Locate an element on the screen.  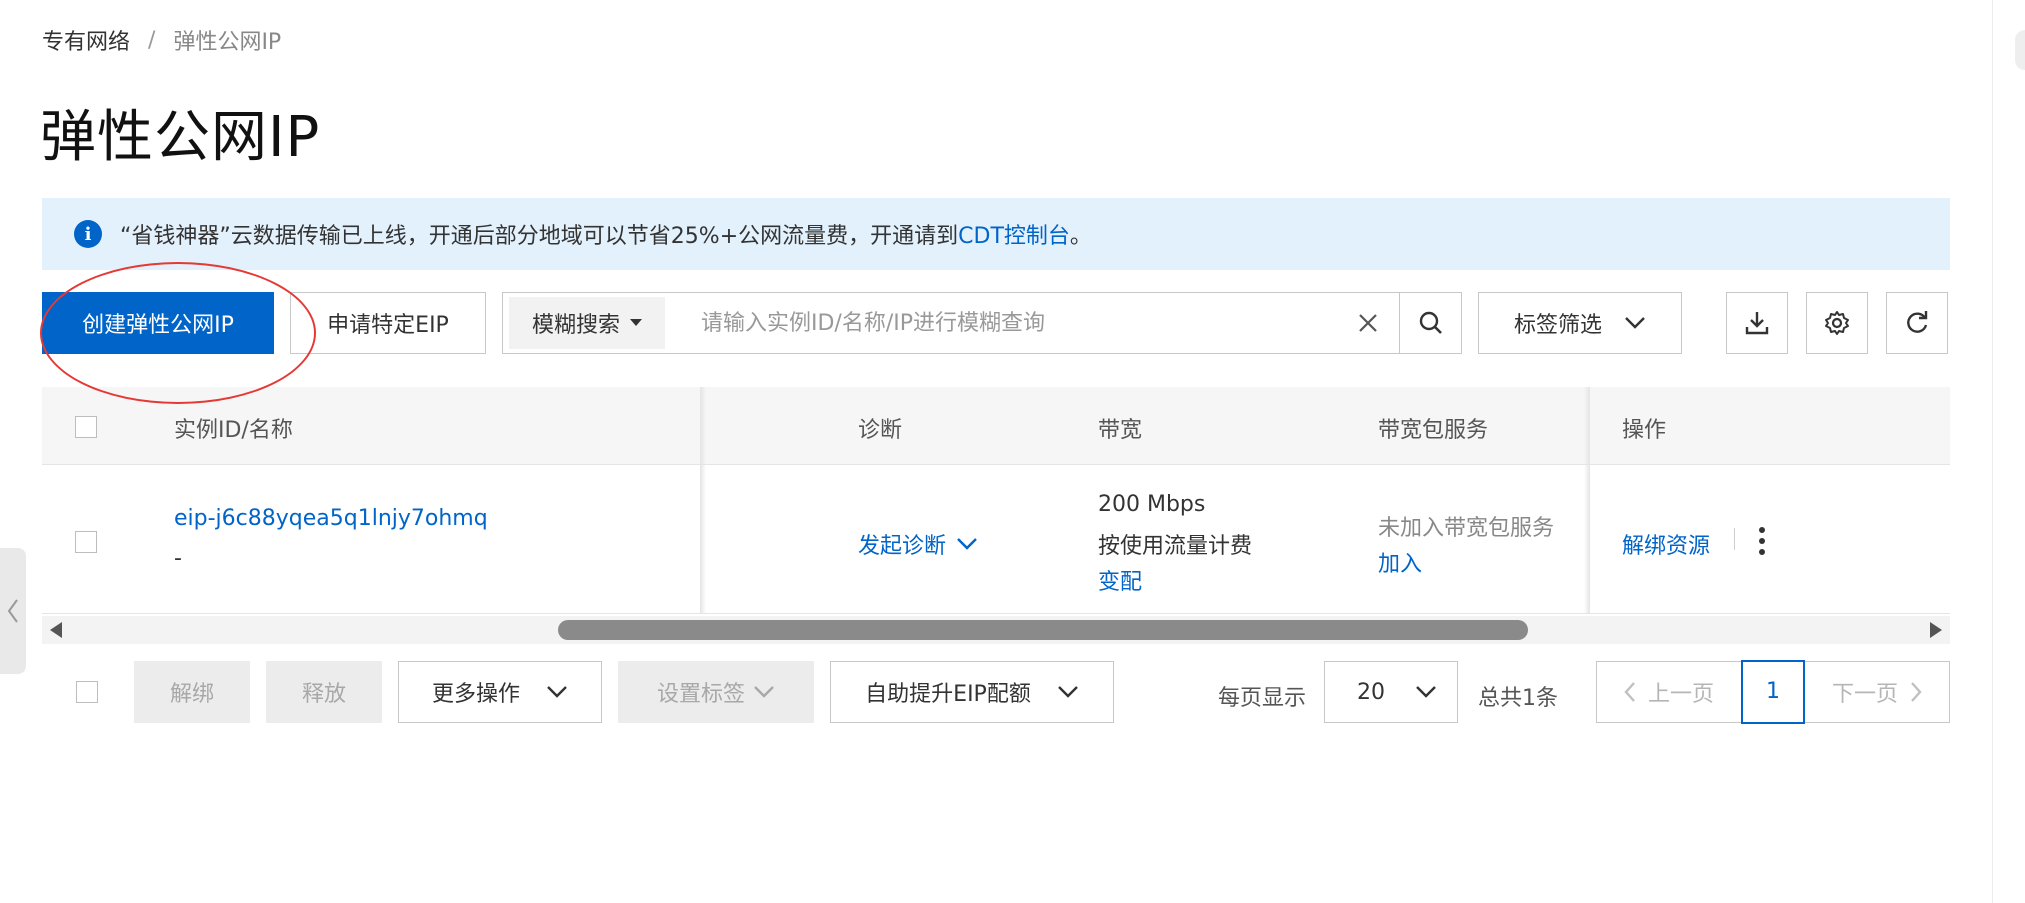
search-input is located at coordinates (1001, 323).